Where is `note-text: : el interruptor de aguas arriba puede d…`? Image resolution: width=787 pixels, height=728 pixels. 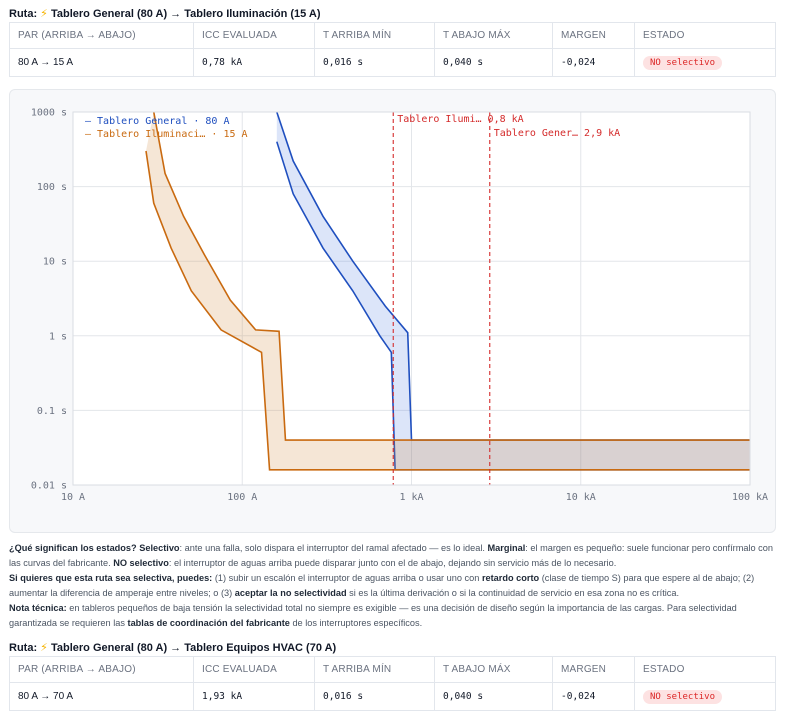 note-text: : el interruptor de aguas arriba puede d… is located at coordinates (392, 563).